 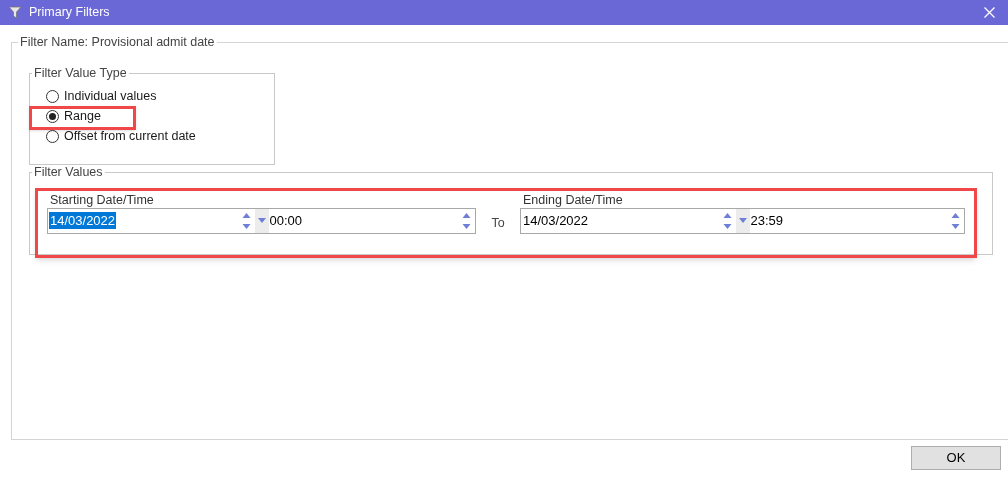 I want to click on group-title: Filter Value Type, so click(x=80, y=73).